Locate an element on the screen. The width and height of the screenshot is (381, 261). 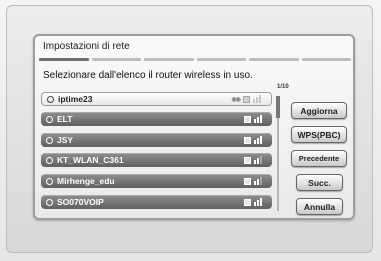
previous-button: Precedente is located at coordinates (319, 158).